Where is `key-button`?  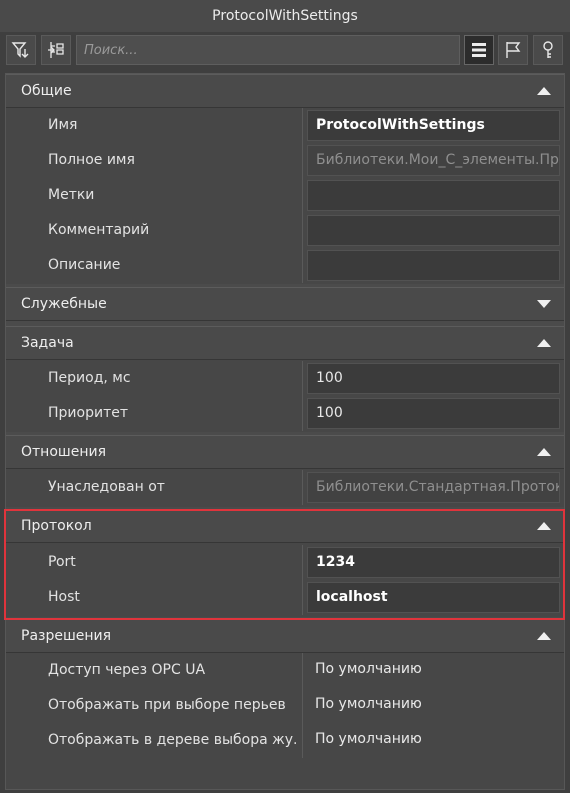
key-button is located at coordinates (548, 50).